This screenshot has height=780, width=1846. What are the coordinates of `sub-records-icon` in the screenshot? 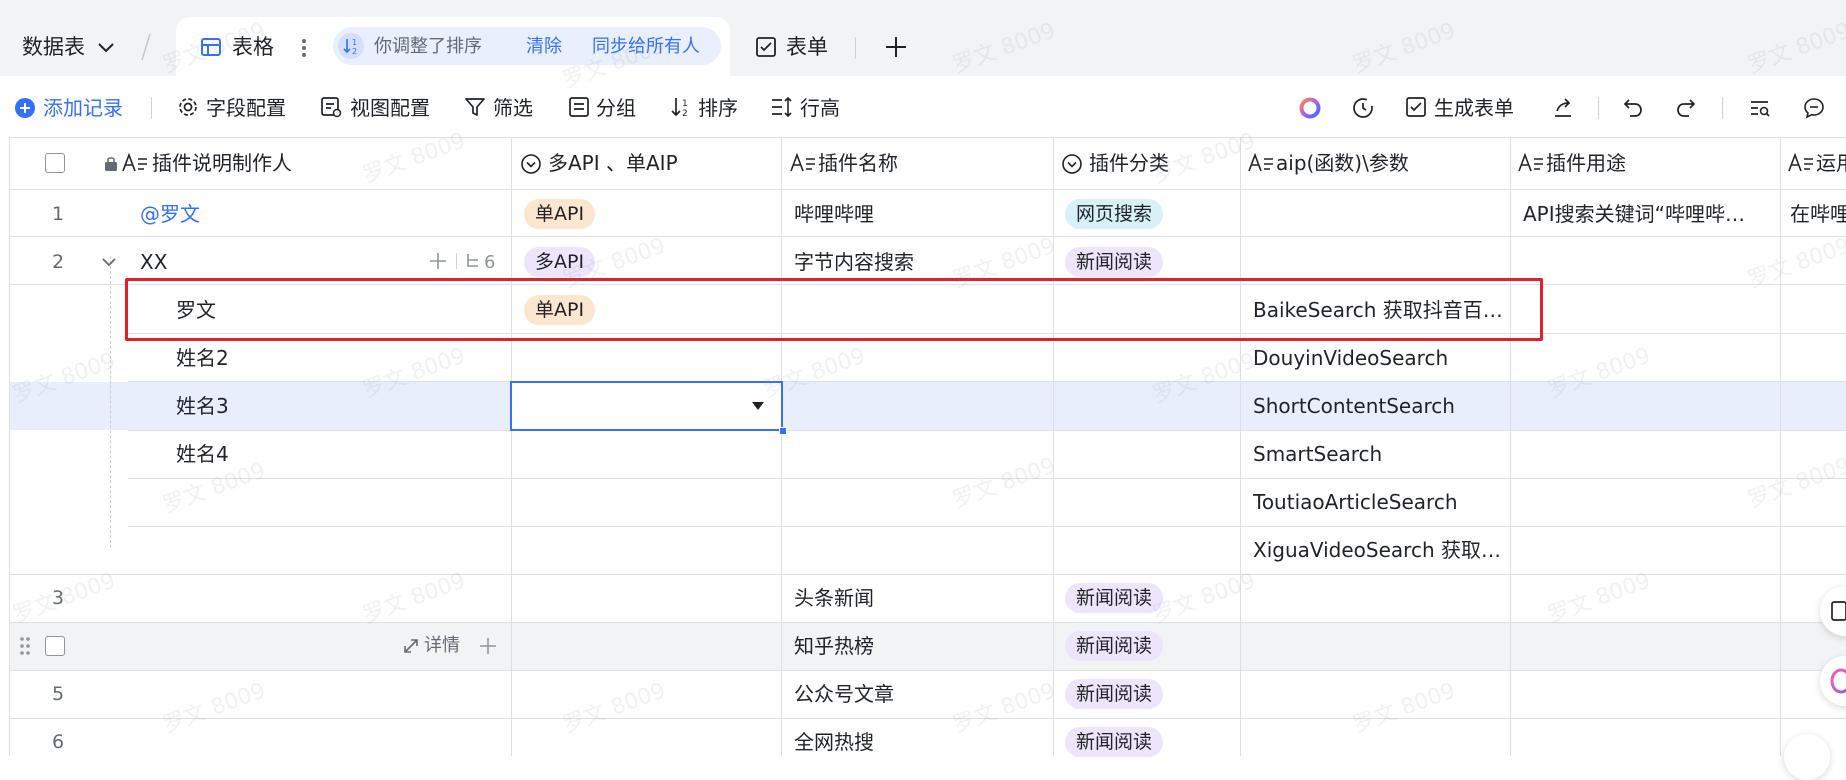 It's located at (473, 261).